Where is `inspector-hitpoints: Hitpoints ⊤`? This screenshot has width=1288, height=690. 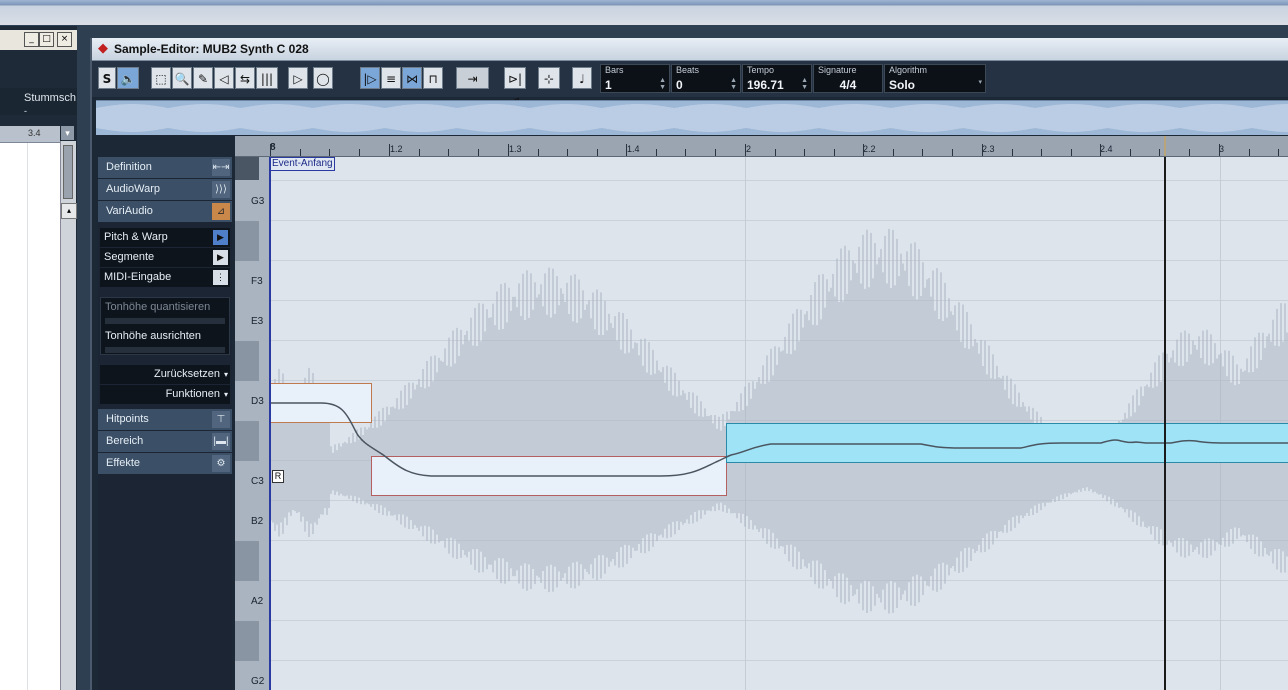 inspector-hitpoints: Hitpoints ⊤ is located at coordinates (165, 419).